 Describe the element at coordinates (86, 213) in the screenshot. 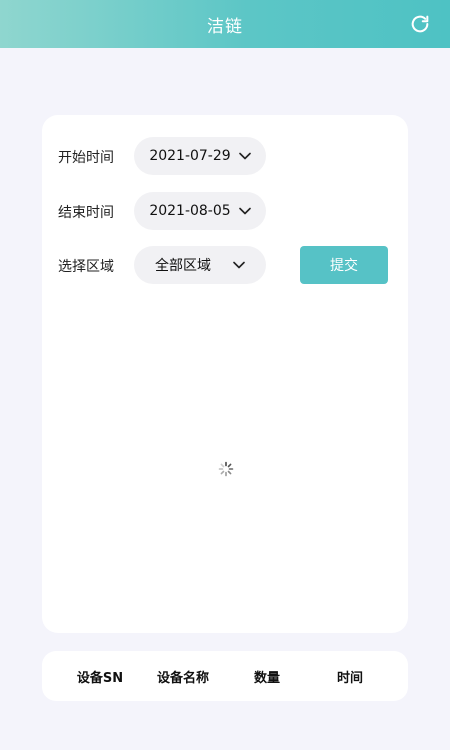

I see `end-date-label: 结束时间` at that location.